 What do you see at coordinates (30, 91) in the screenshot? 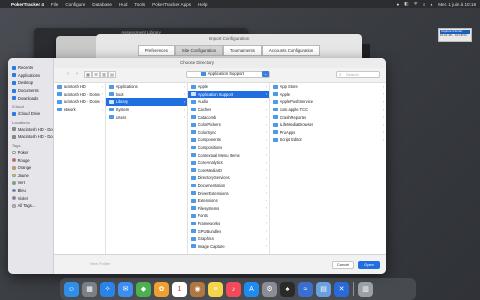
I see `sidebar-item: Documents` at bounding box center [30, 91].